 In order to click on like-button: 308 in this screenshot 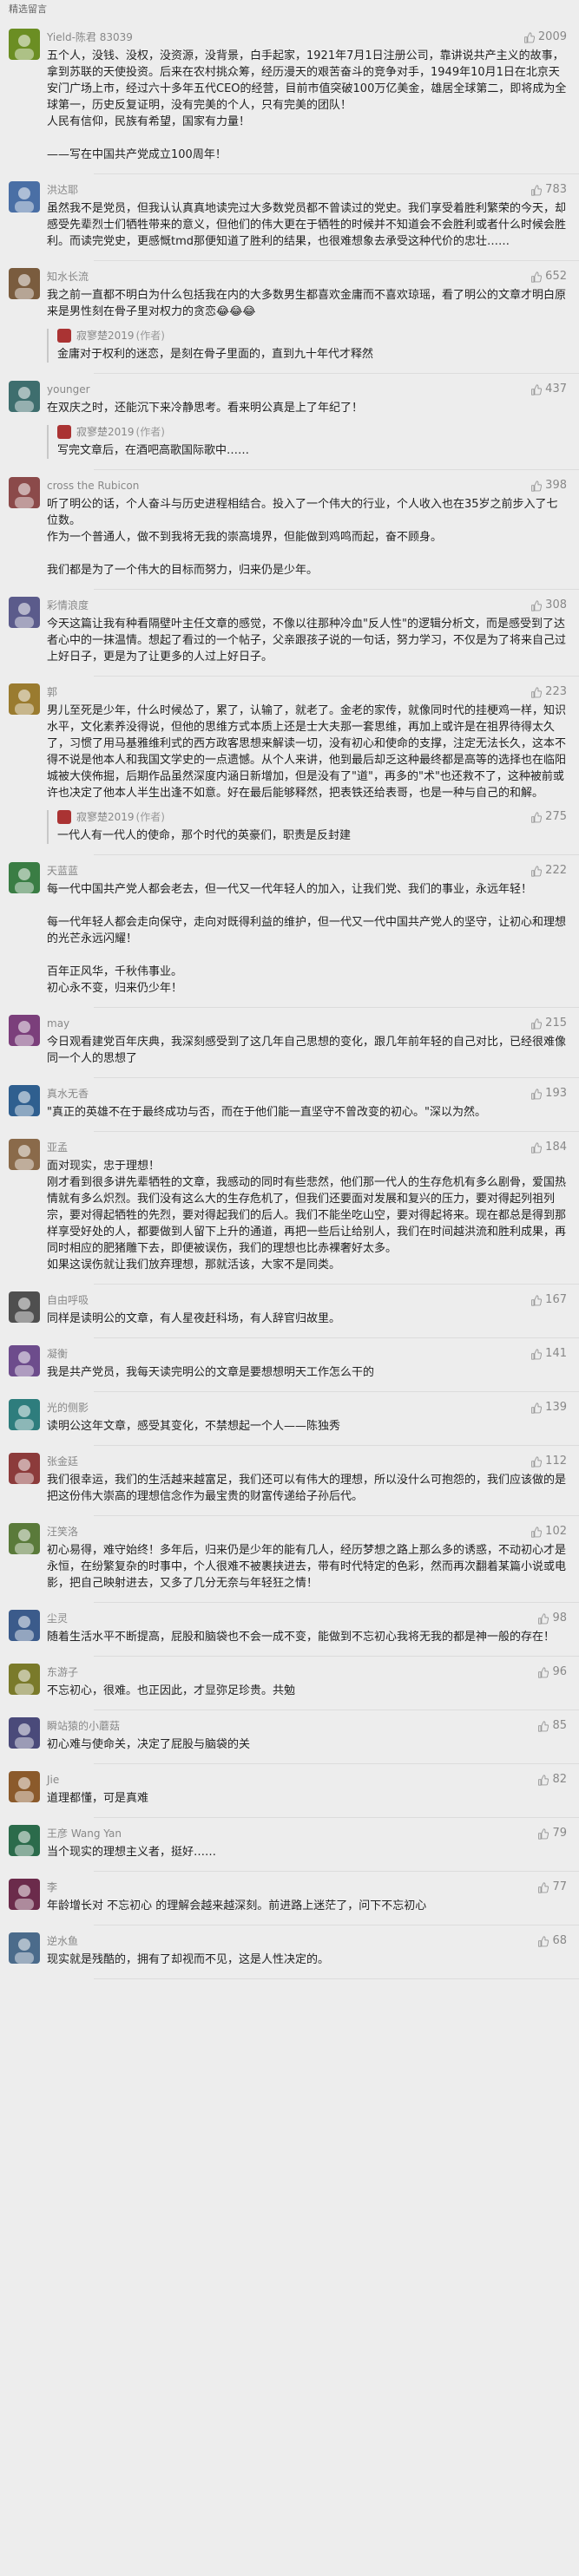, I will do `click(548, 605)`.